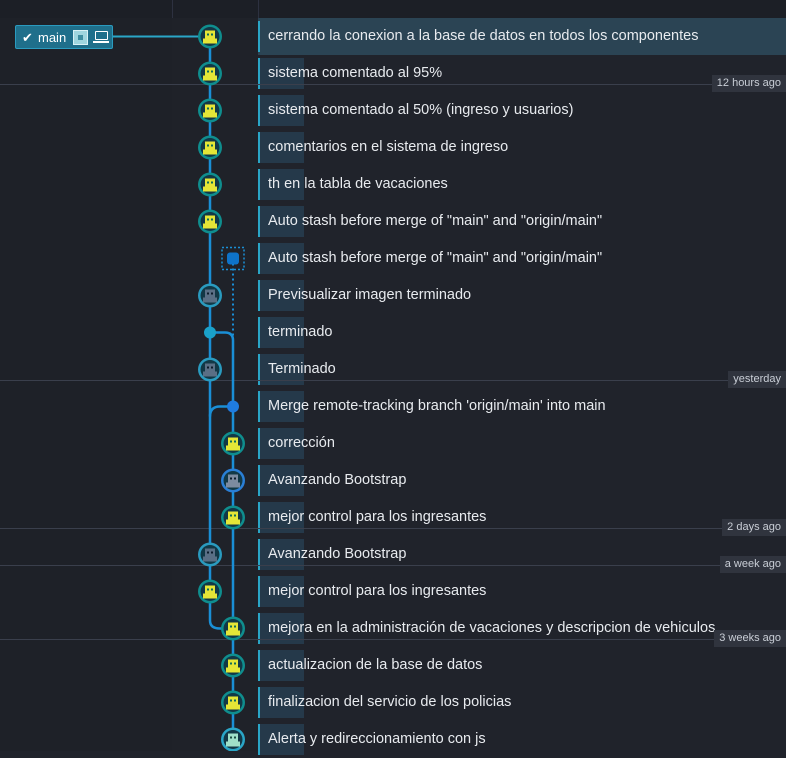 The width and height of the screenshot is (786, 758). I want to click on branch-label-main: ✔ main, so click(64, 37).